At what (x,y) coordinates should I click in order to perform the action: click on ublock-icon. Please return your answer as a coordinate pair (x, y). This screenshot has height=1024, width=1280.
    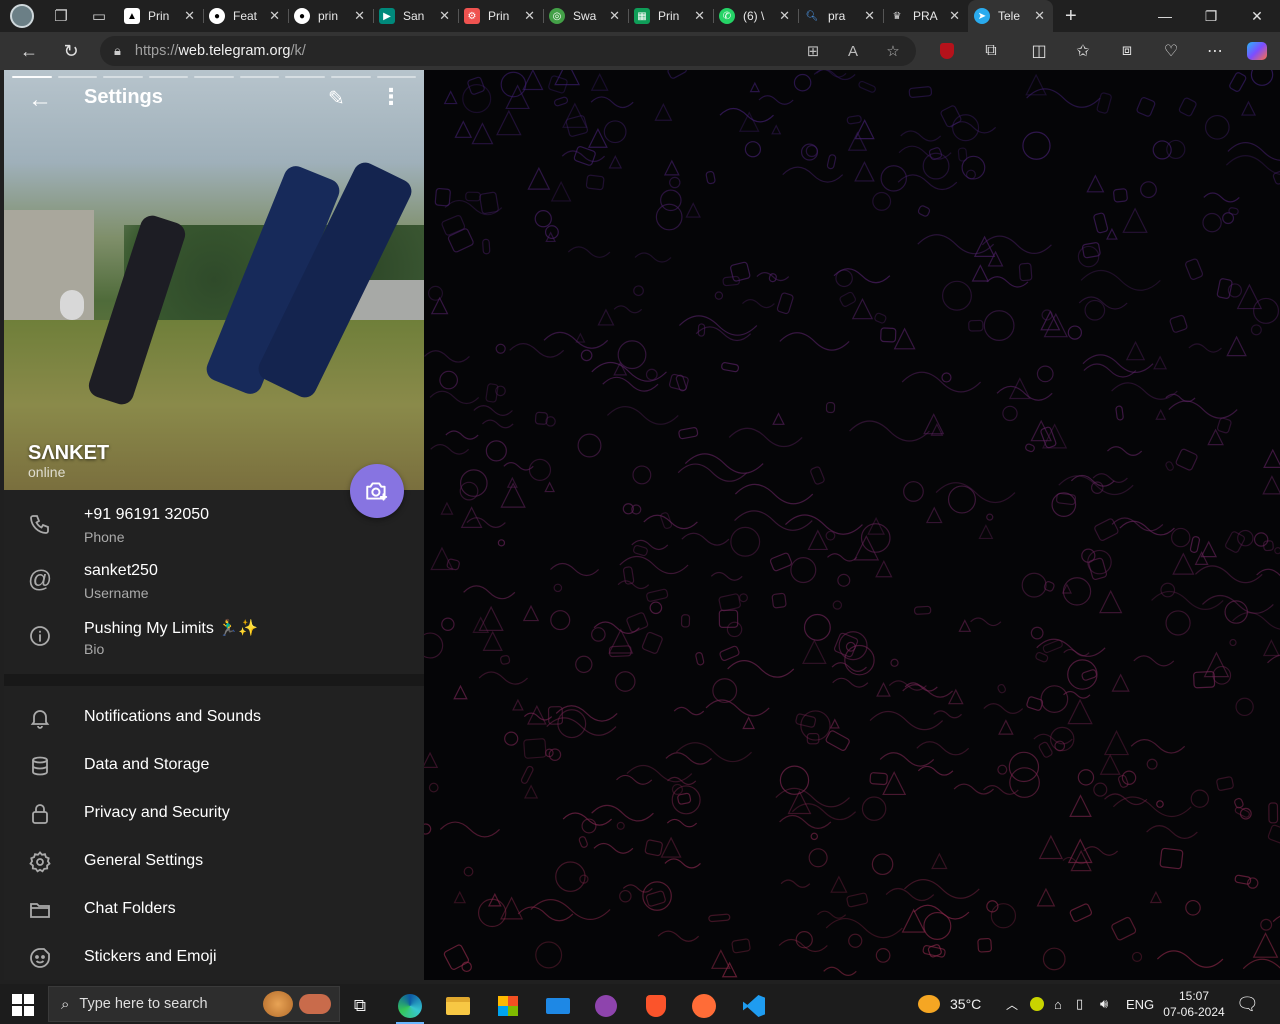
    Looking at the image, I should click on (947, 51).